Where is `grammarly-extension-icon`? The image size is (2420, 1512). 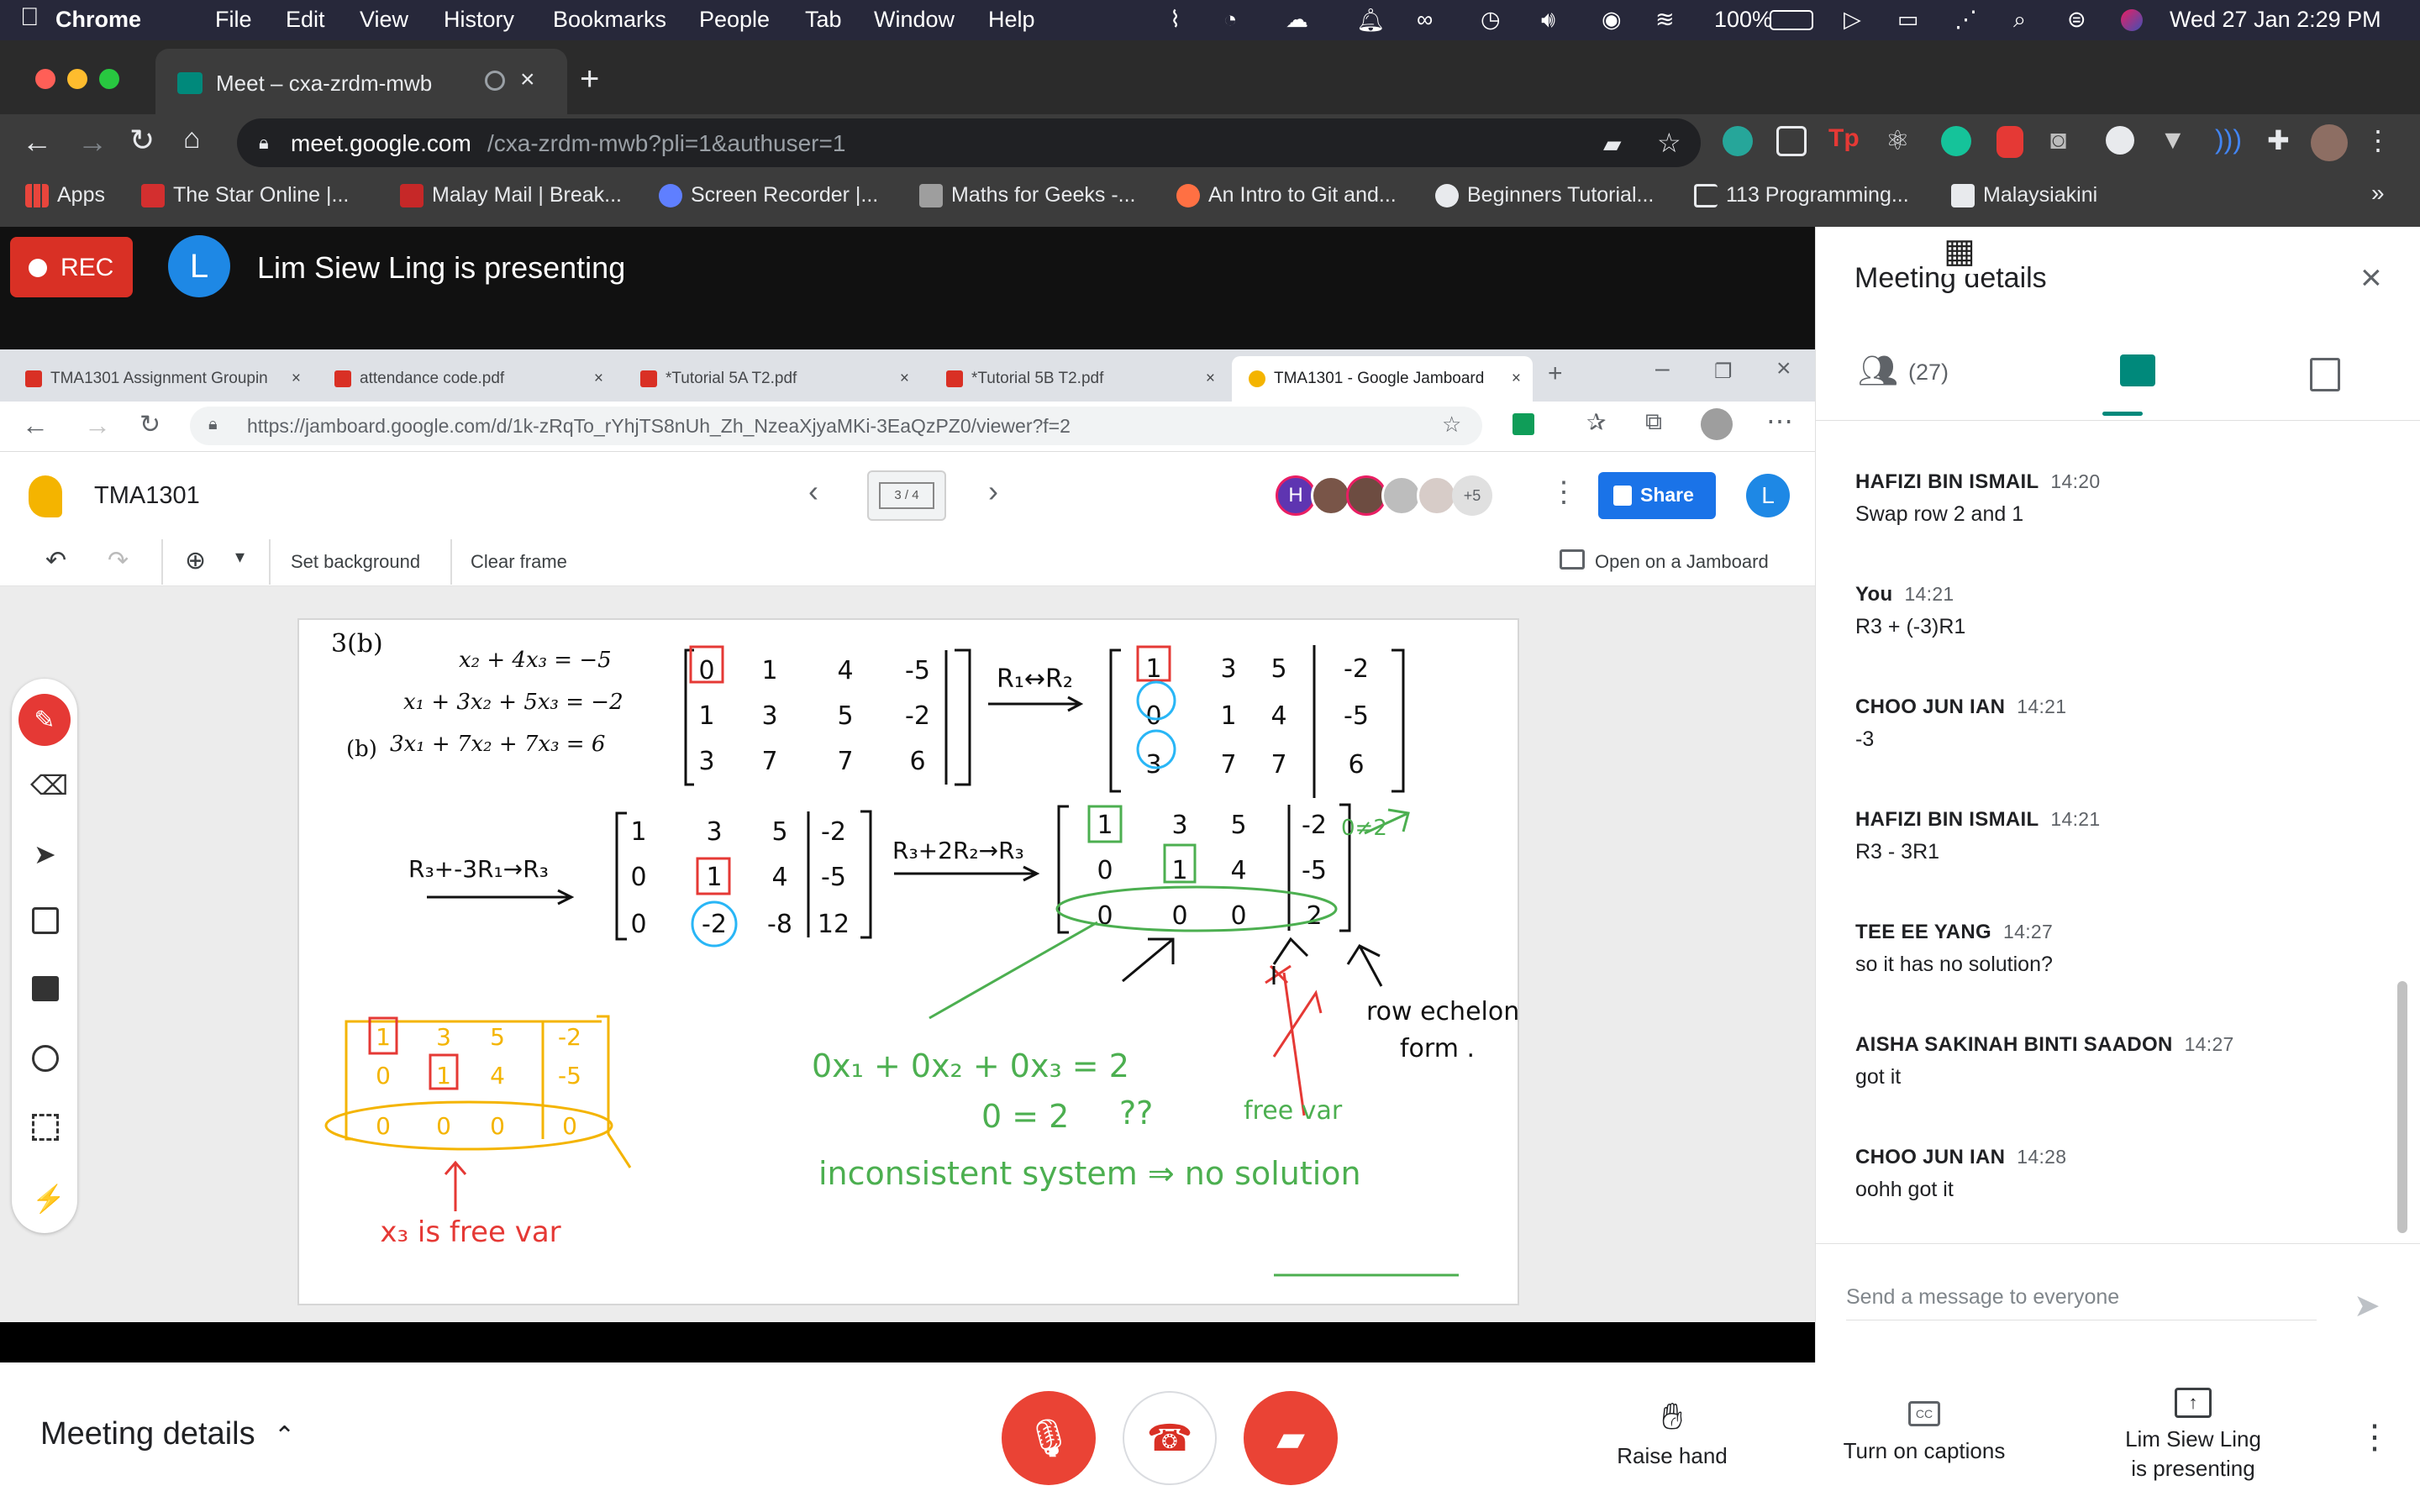 grammarly-extension-icon is located at coordinates (1956, 141).